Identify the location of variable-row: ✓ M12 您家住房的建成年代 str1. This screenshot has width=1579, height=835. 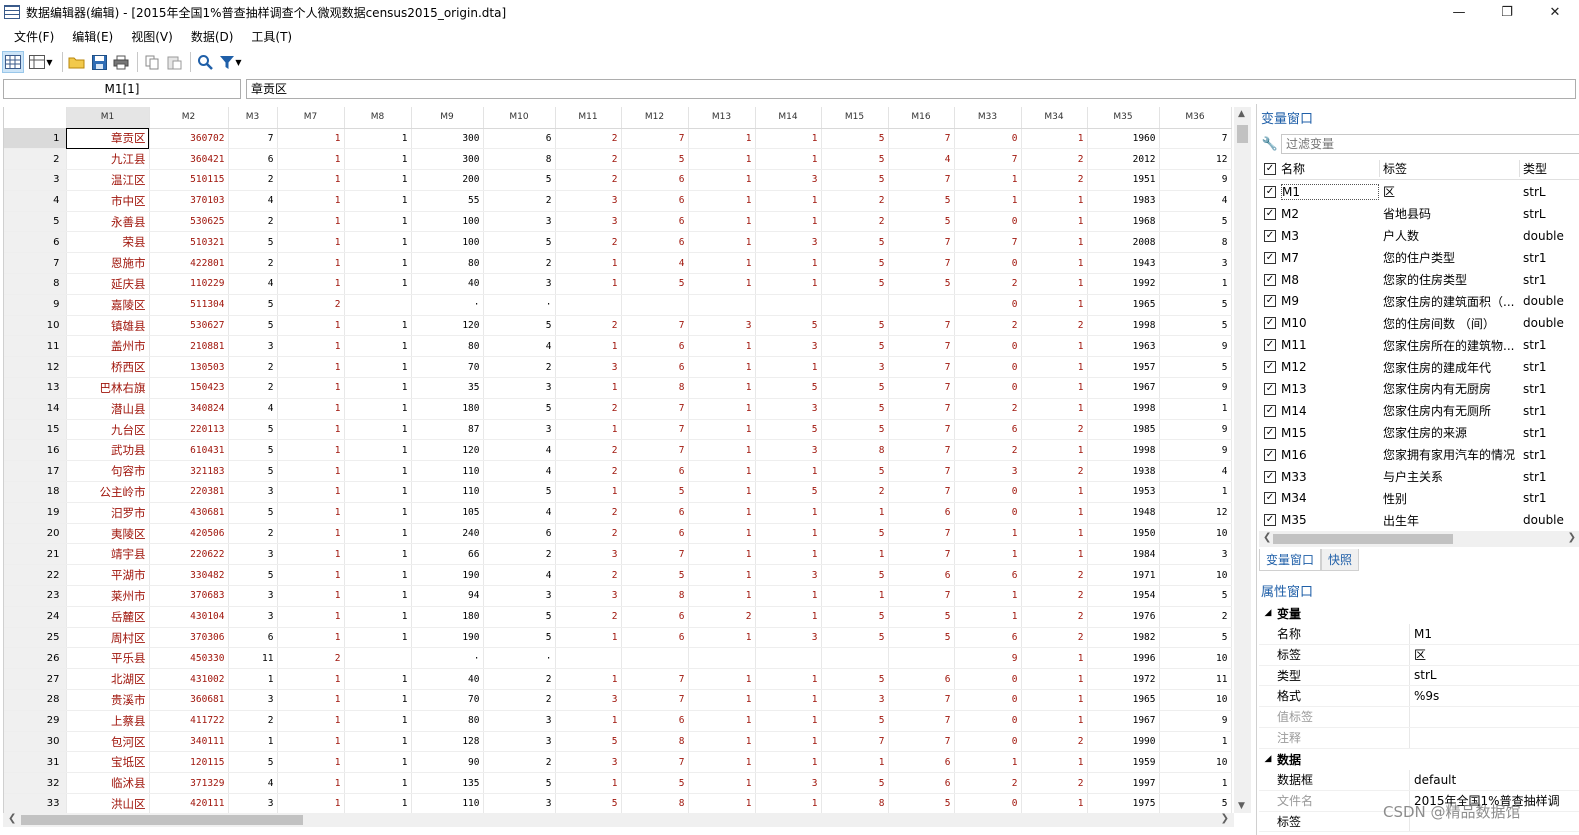
(1419, 367).